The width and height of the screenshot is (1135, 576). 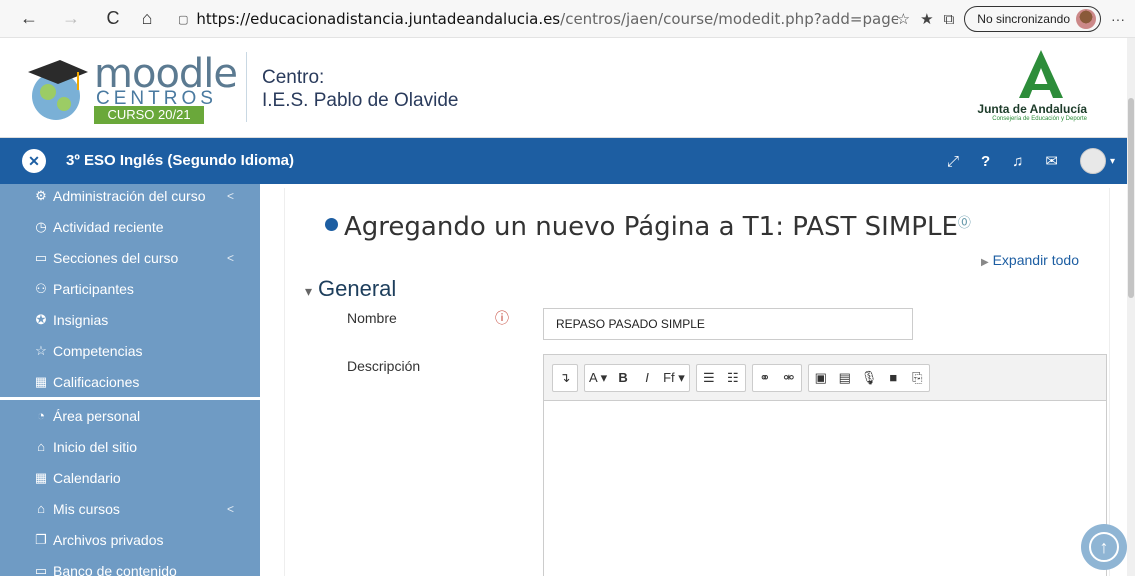 I want to click on expand-all-link: ▶ Expandir todo, so click(x=1030, y=260).